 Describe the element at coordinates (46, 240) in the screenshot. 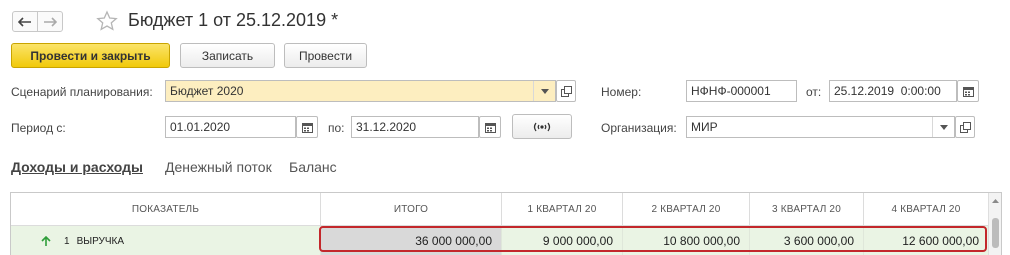

I see `arrow-up-icon` at that location.